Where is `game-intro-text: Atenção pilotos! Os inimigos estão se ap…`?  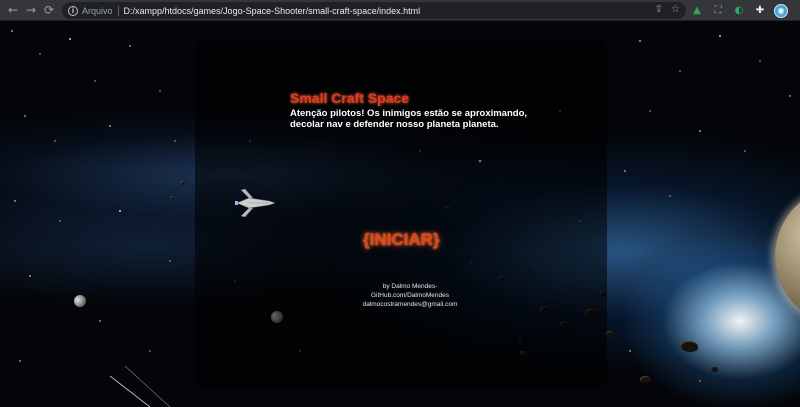
game-intro-text: Atenção pilotos! Os inimigos estão se ap… is located at coordinates (409, 119).